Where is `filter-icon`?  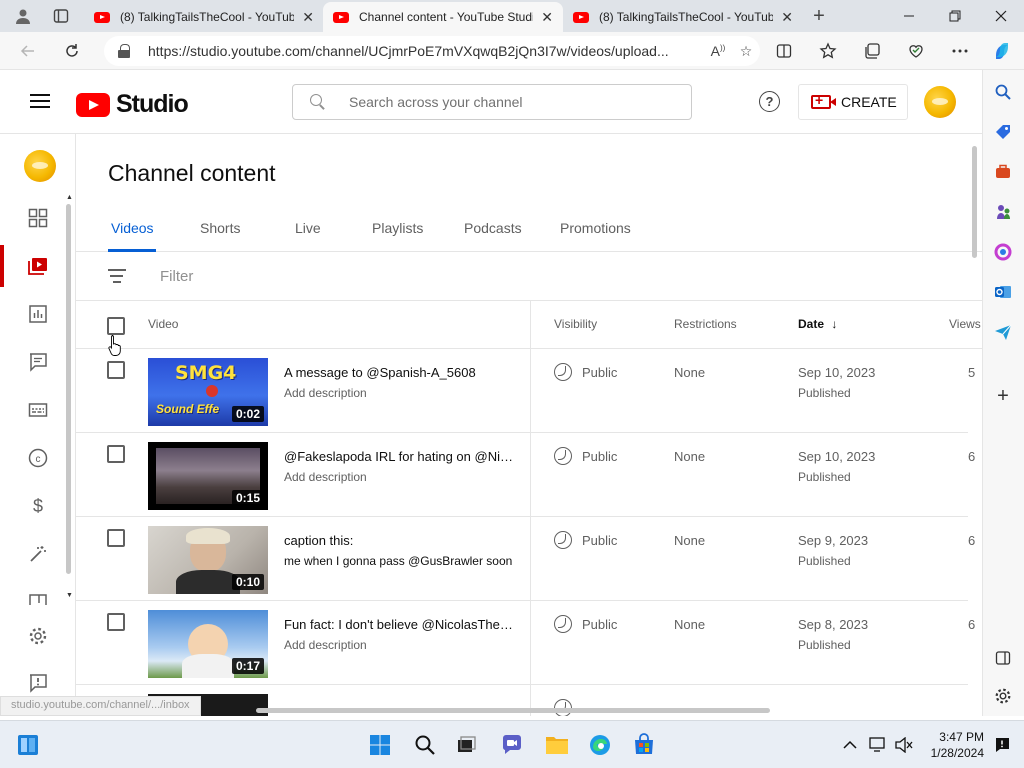
filter-icon is located at coordinates (117, 276).